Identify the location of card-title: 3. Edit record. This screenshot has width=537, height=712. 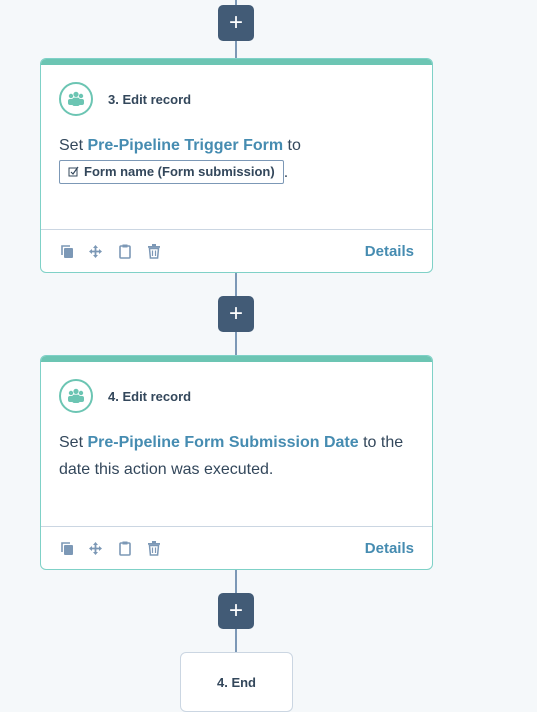
(150, 99).